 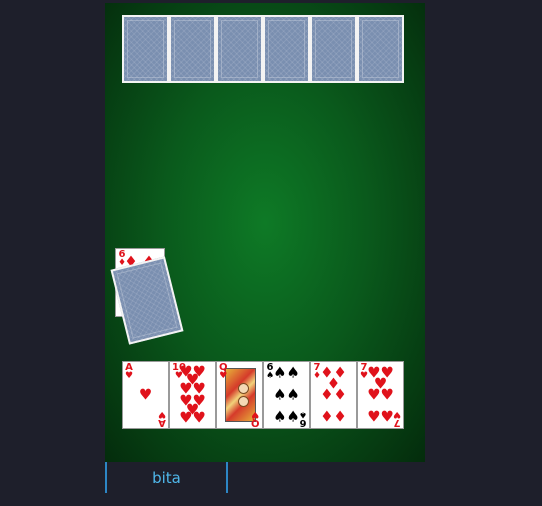 I want to click on opponent-hand, so click(x=263, y=49).